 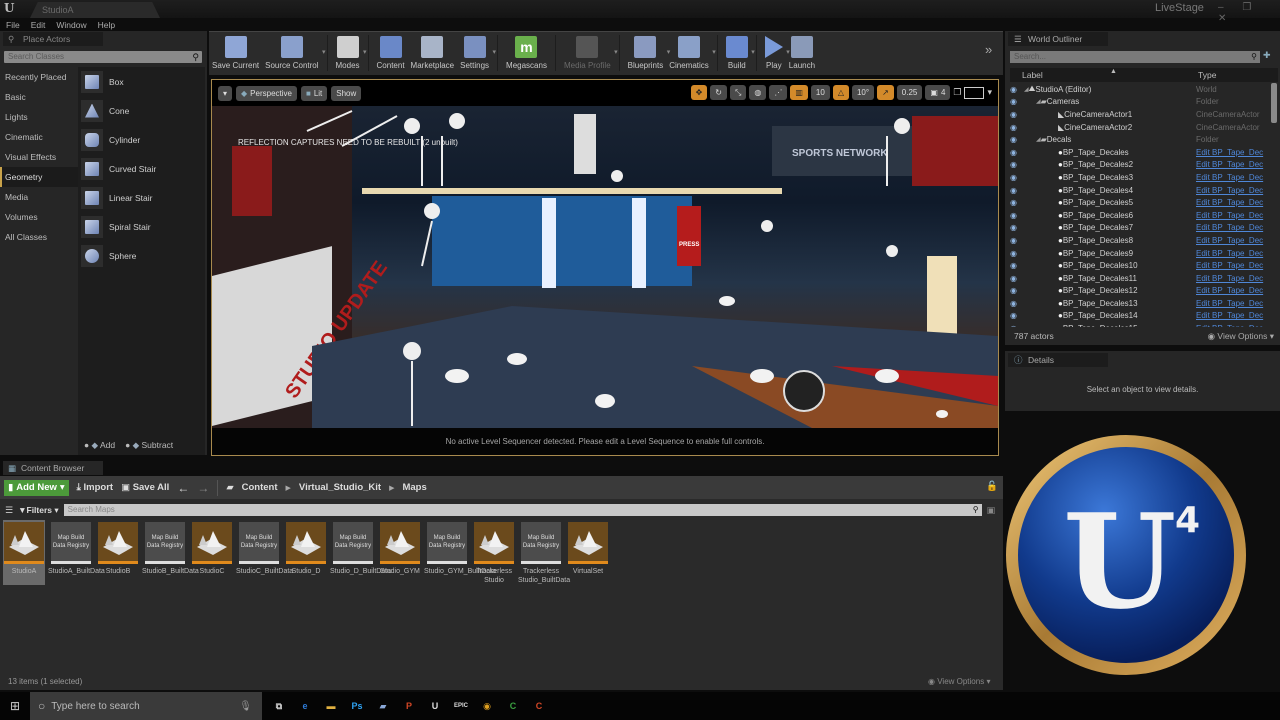 I want to click on content-view-options-button: ◉ View Options ▾, so click(x=959, y=681).